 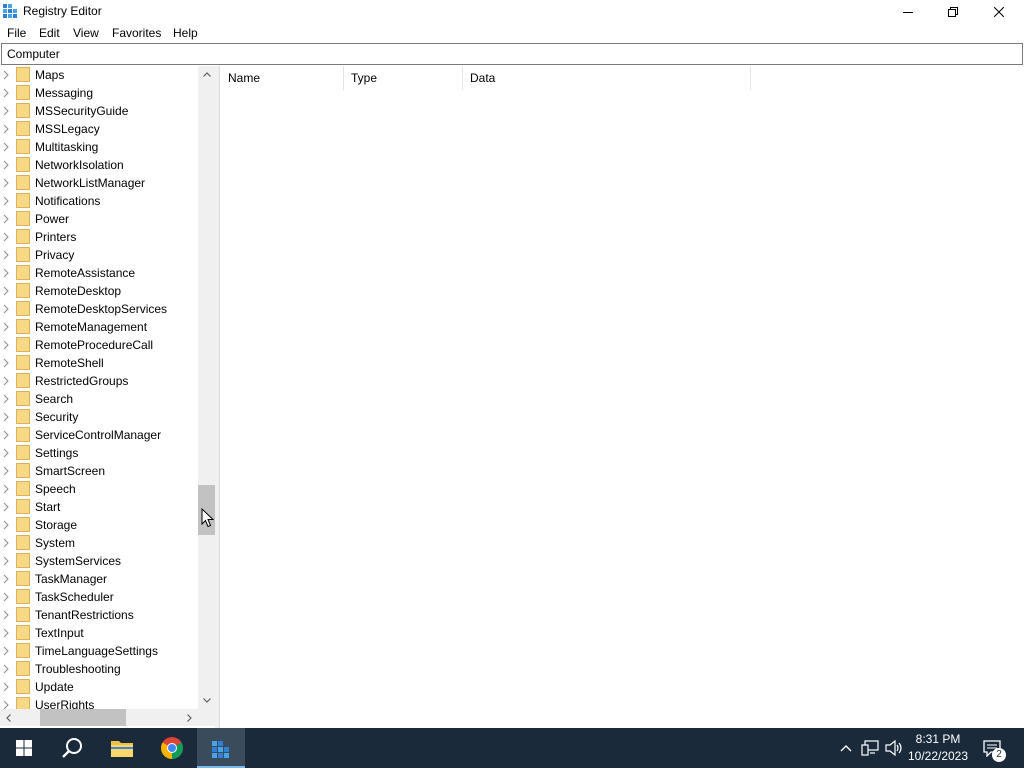 What do you see at coordinates (99, 309) in the screenshot?
I see `tree-item: RemoteDesktopServices` at bounding box center [99, 309].